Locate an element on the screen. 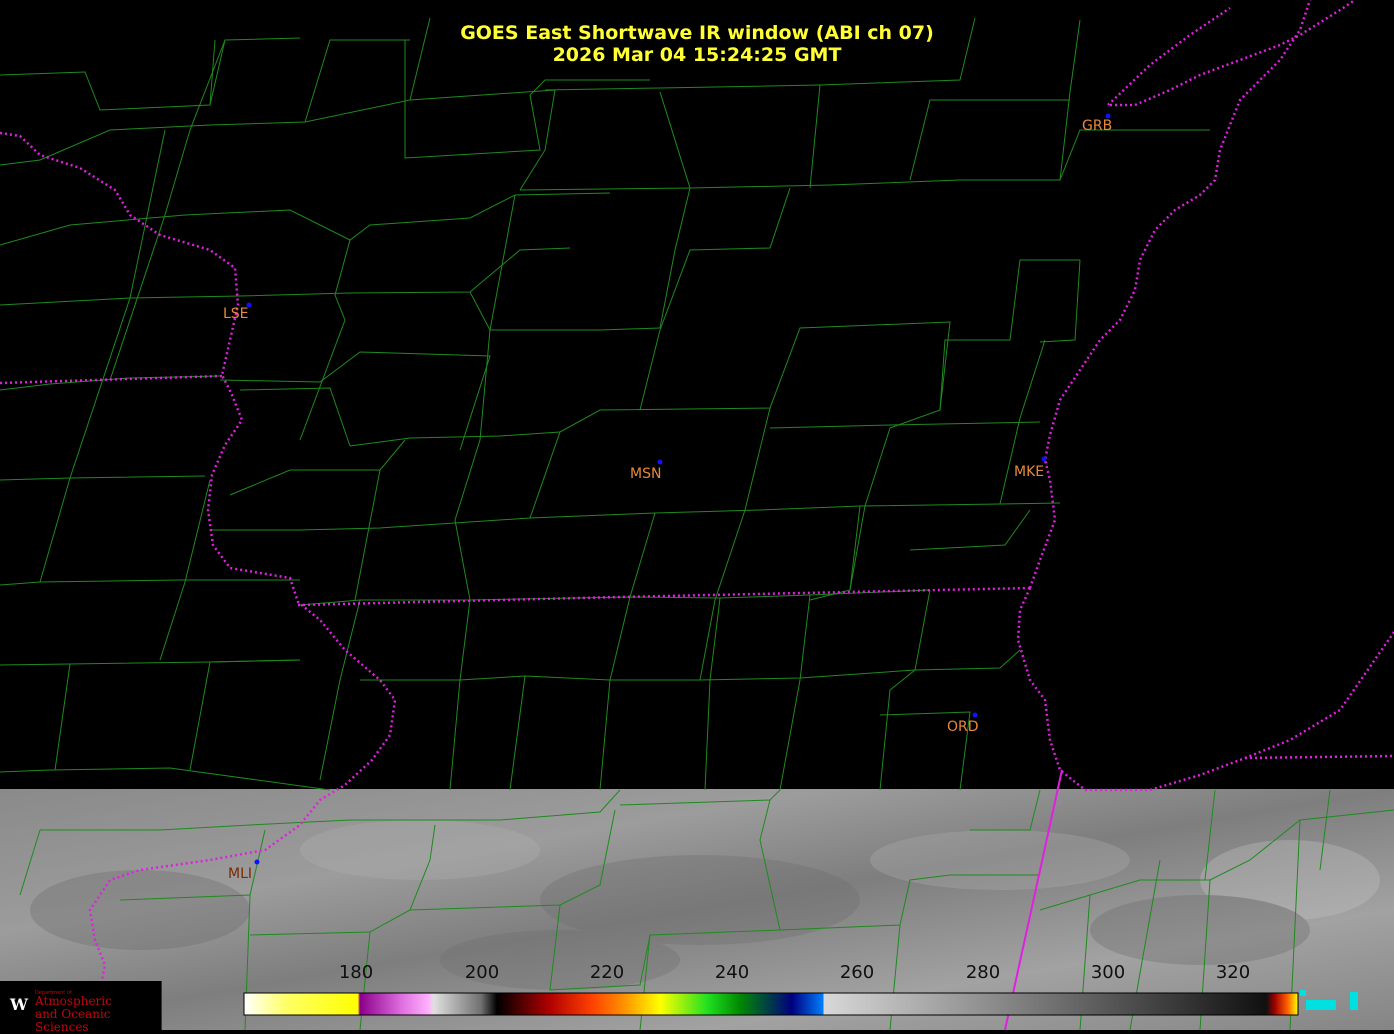 The image size is (1394, 1034). colorbar is located at coordinates (771, 1004).